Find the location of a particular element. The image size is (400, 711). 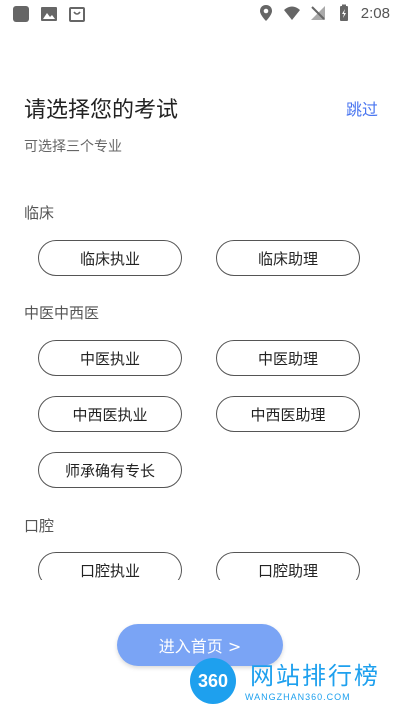

option-clinical-assistant: 临床助理 is located at coordinates (288, 258).